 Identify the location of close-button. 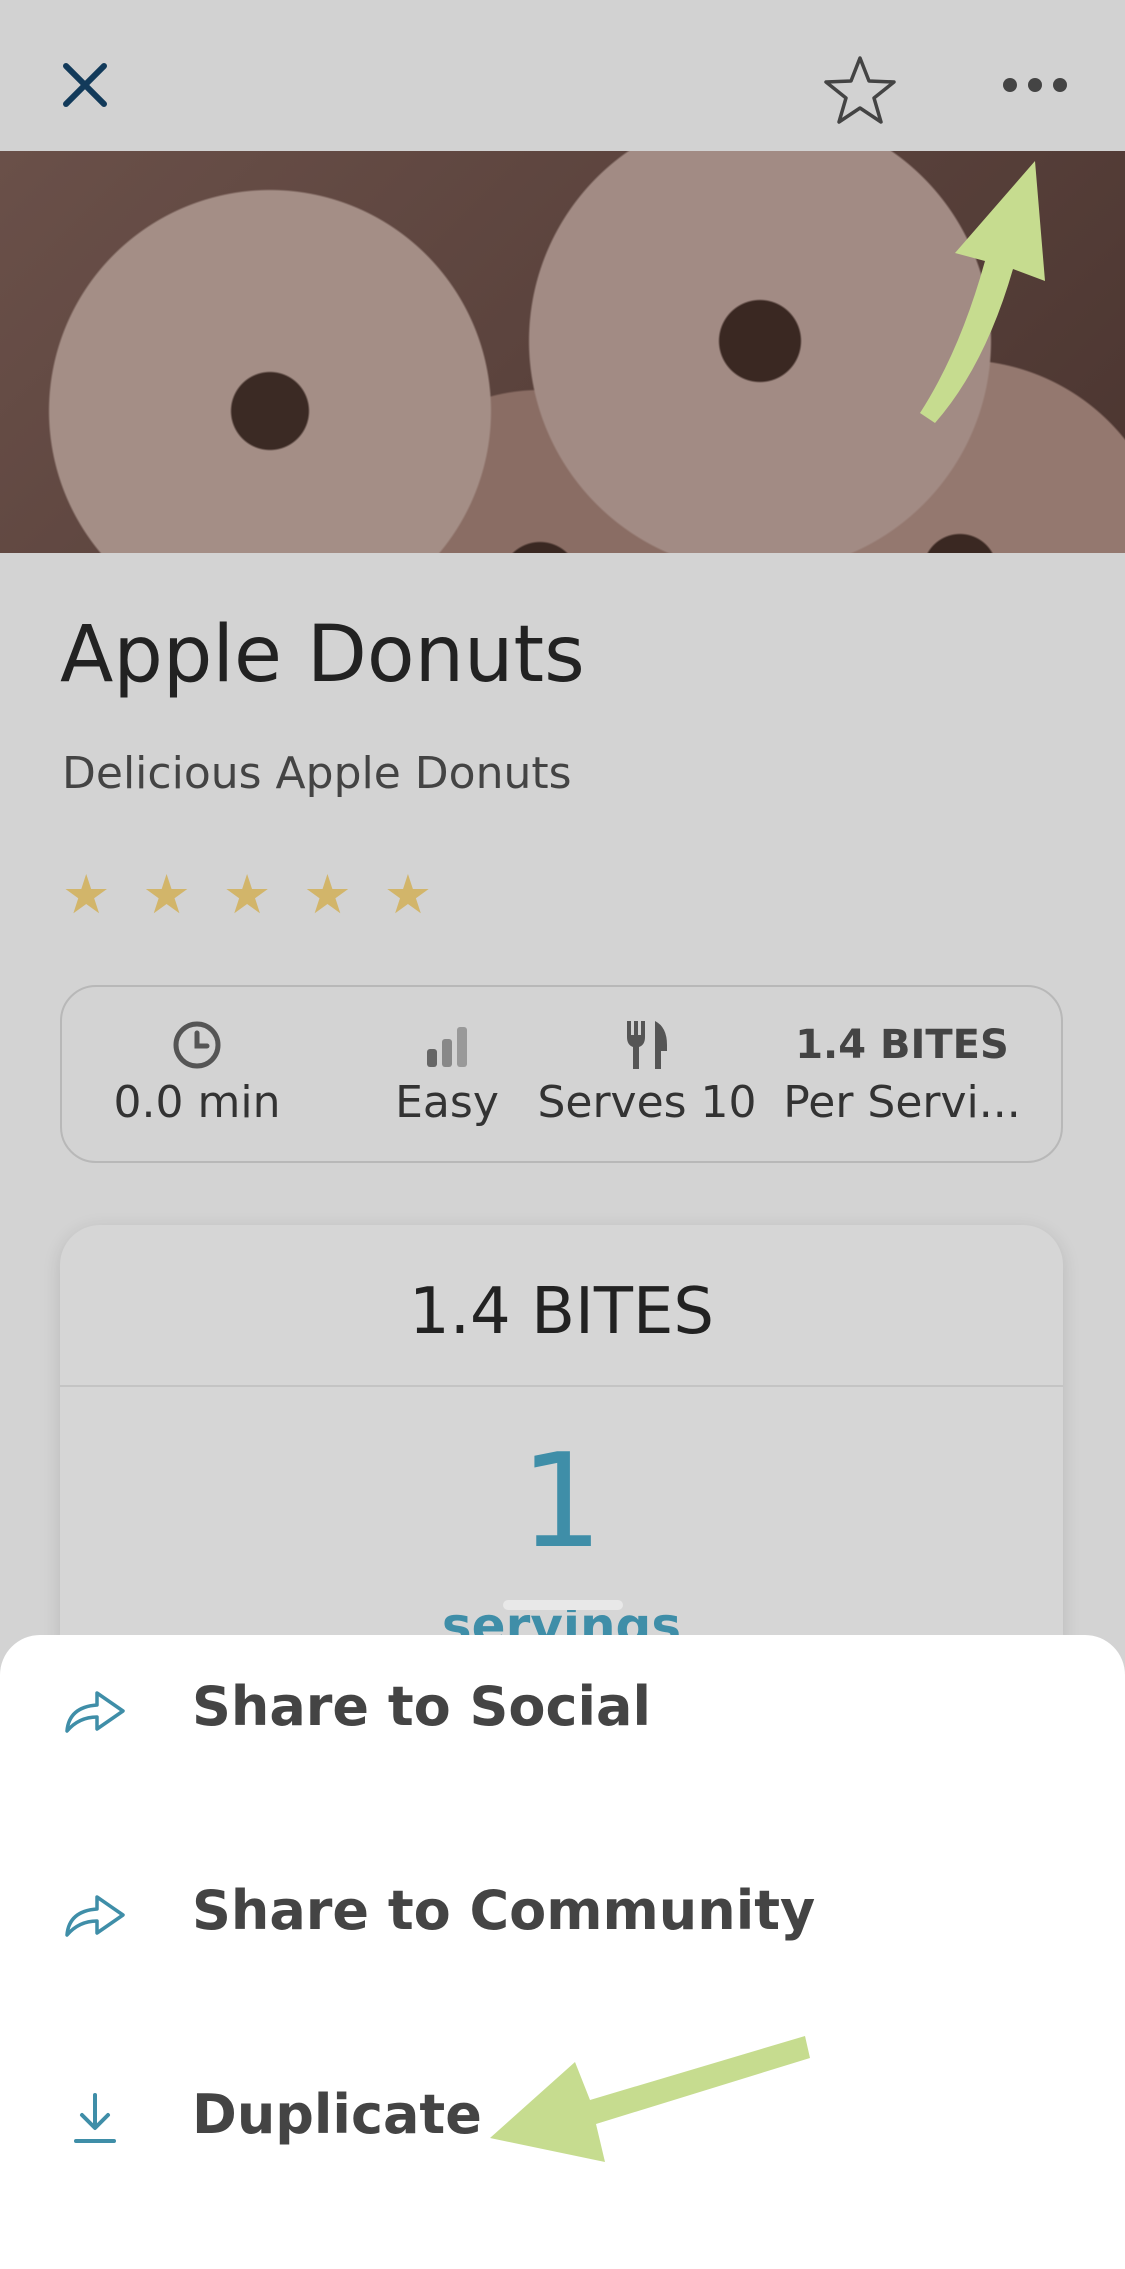
(85, 85).